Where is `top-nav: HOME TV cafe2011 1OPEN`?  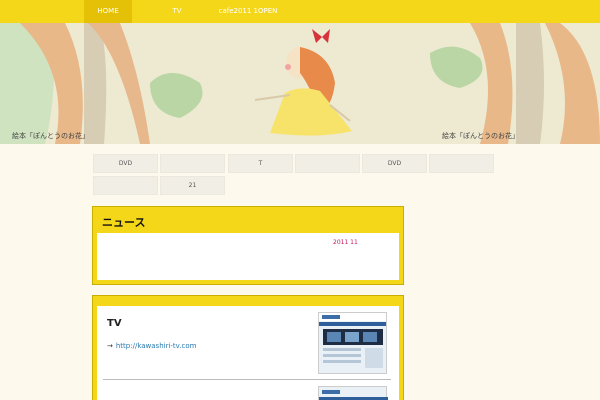
top-nav: HOME TV cafe2011 1OPEN is located at coordinates (300, 11).